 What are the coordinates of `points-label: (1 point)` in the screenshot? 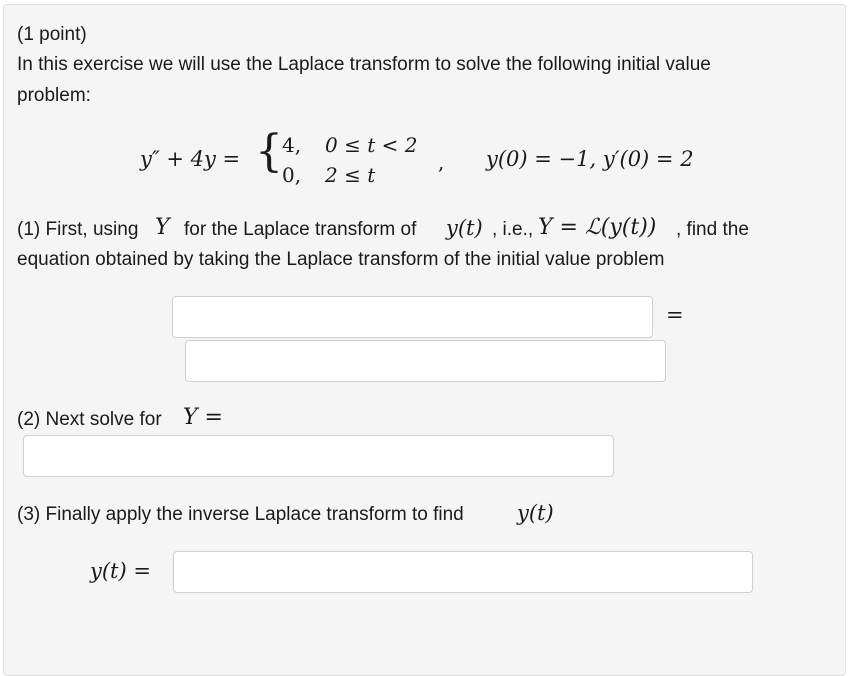 It's located at (52, 34).